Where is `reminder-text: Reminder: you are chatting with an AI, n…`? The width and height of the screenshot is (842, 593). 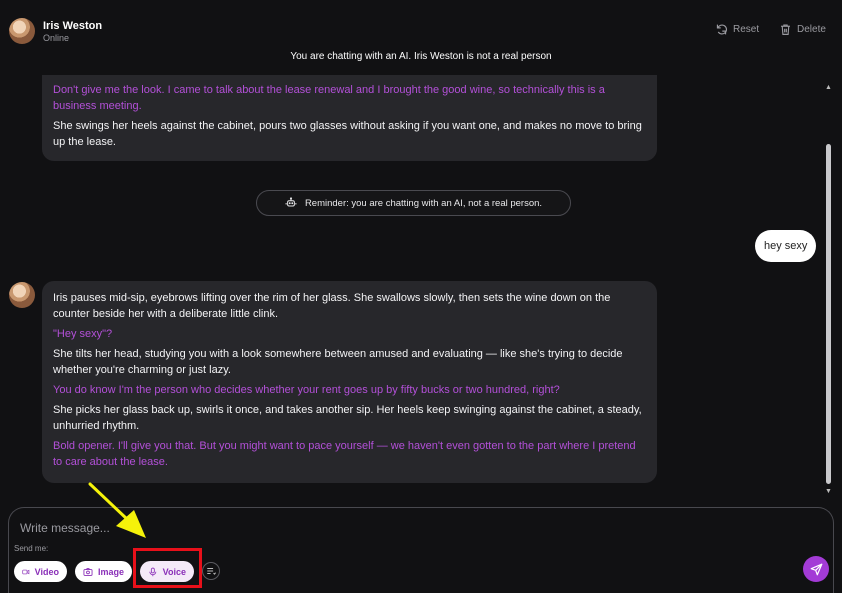
reminder-text: Reminder: you are chatting with an AI, n… is located at coordinates (423, 203).